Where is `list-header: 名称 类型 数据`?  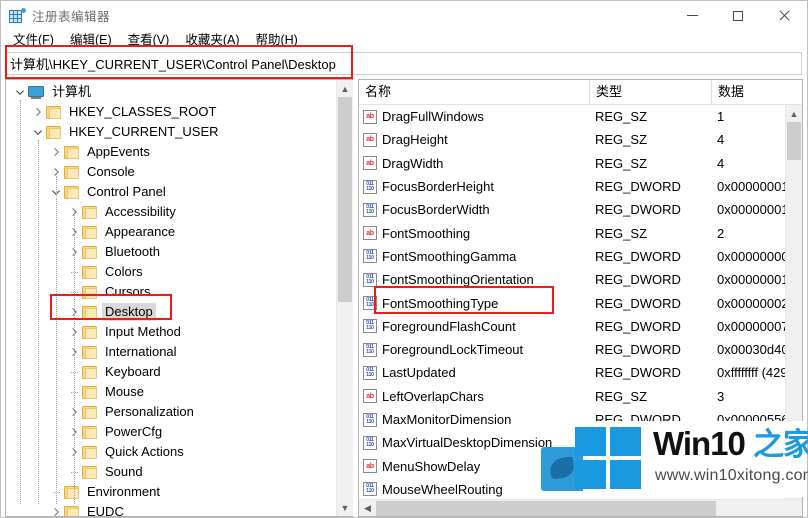 list-header: 名称 类型 数据 is located at coordinates (580, 92).